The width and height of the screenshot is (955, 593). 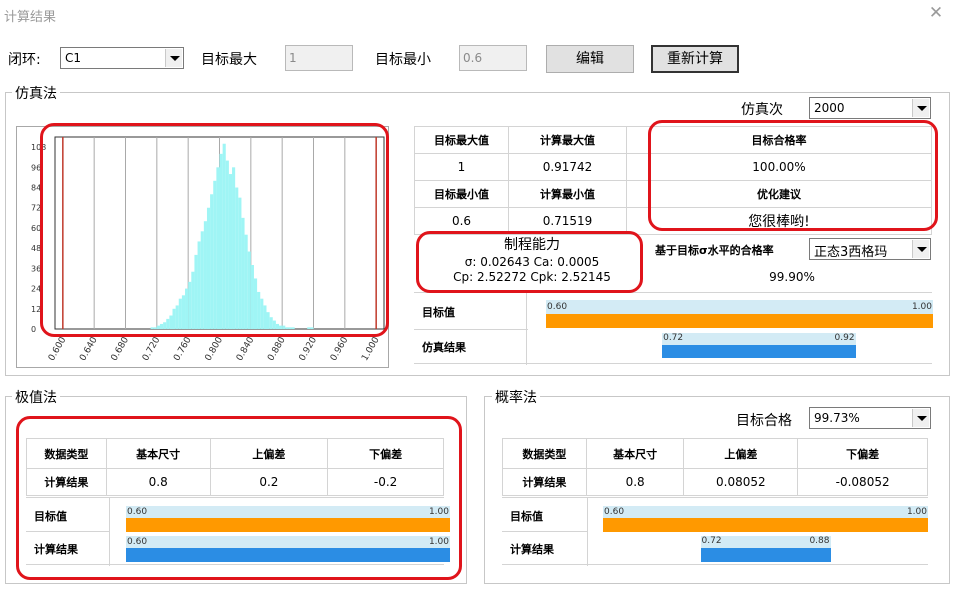 What do you see at coordinates (532, 549) in the screenshot?
I see `prob-result-label: 计算结果` at bounding box center [532, 549].